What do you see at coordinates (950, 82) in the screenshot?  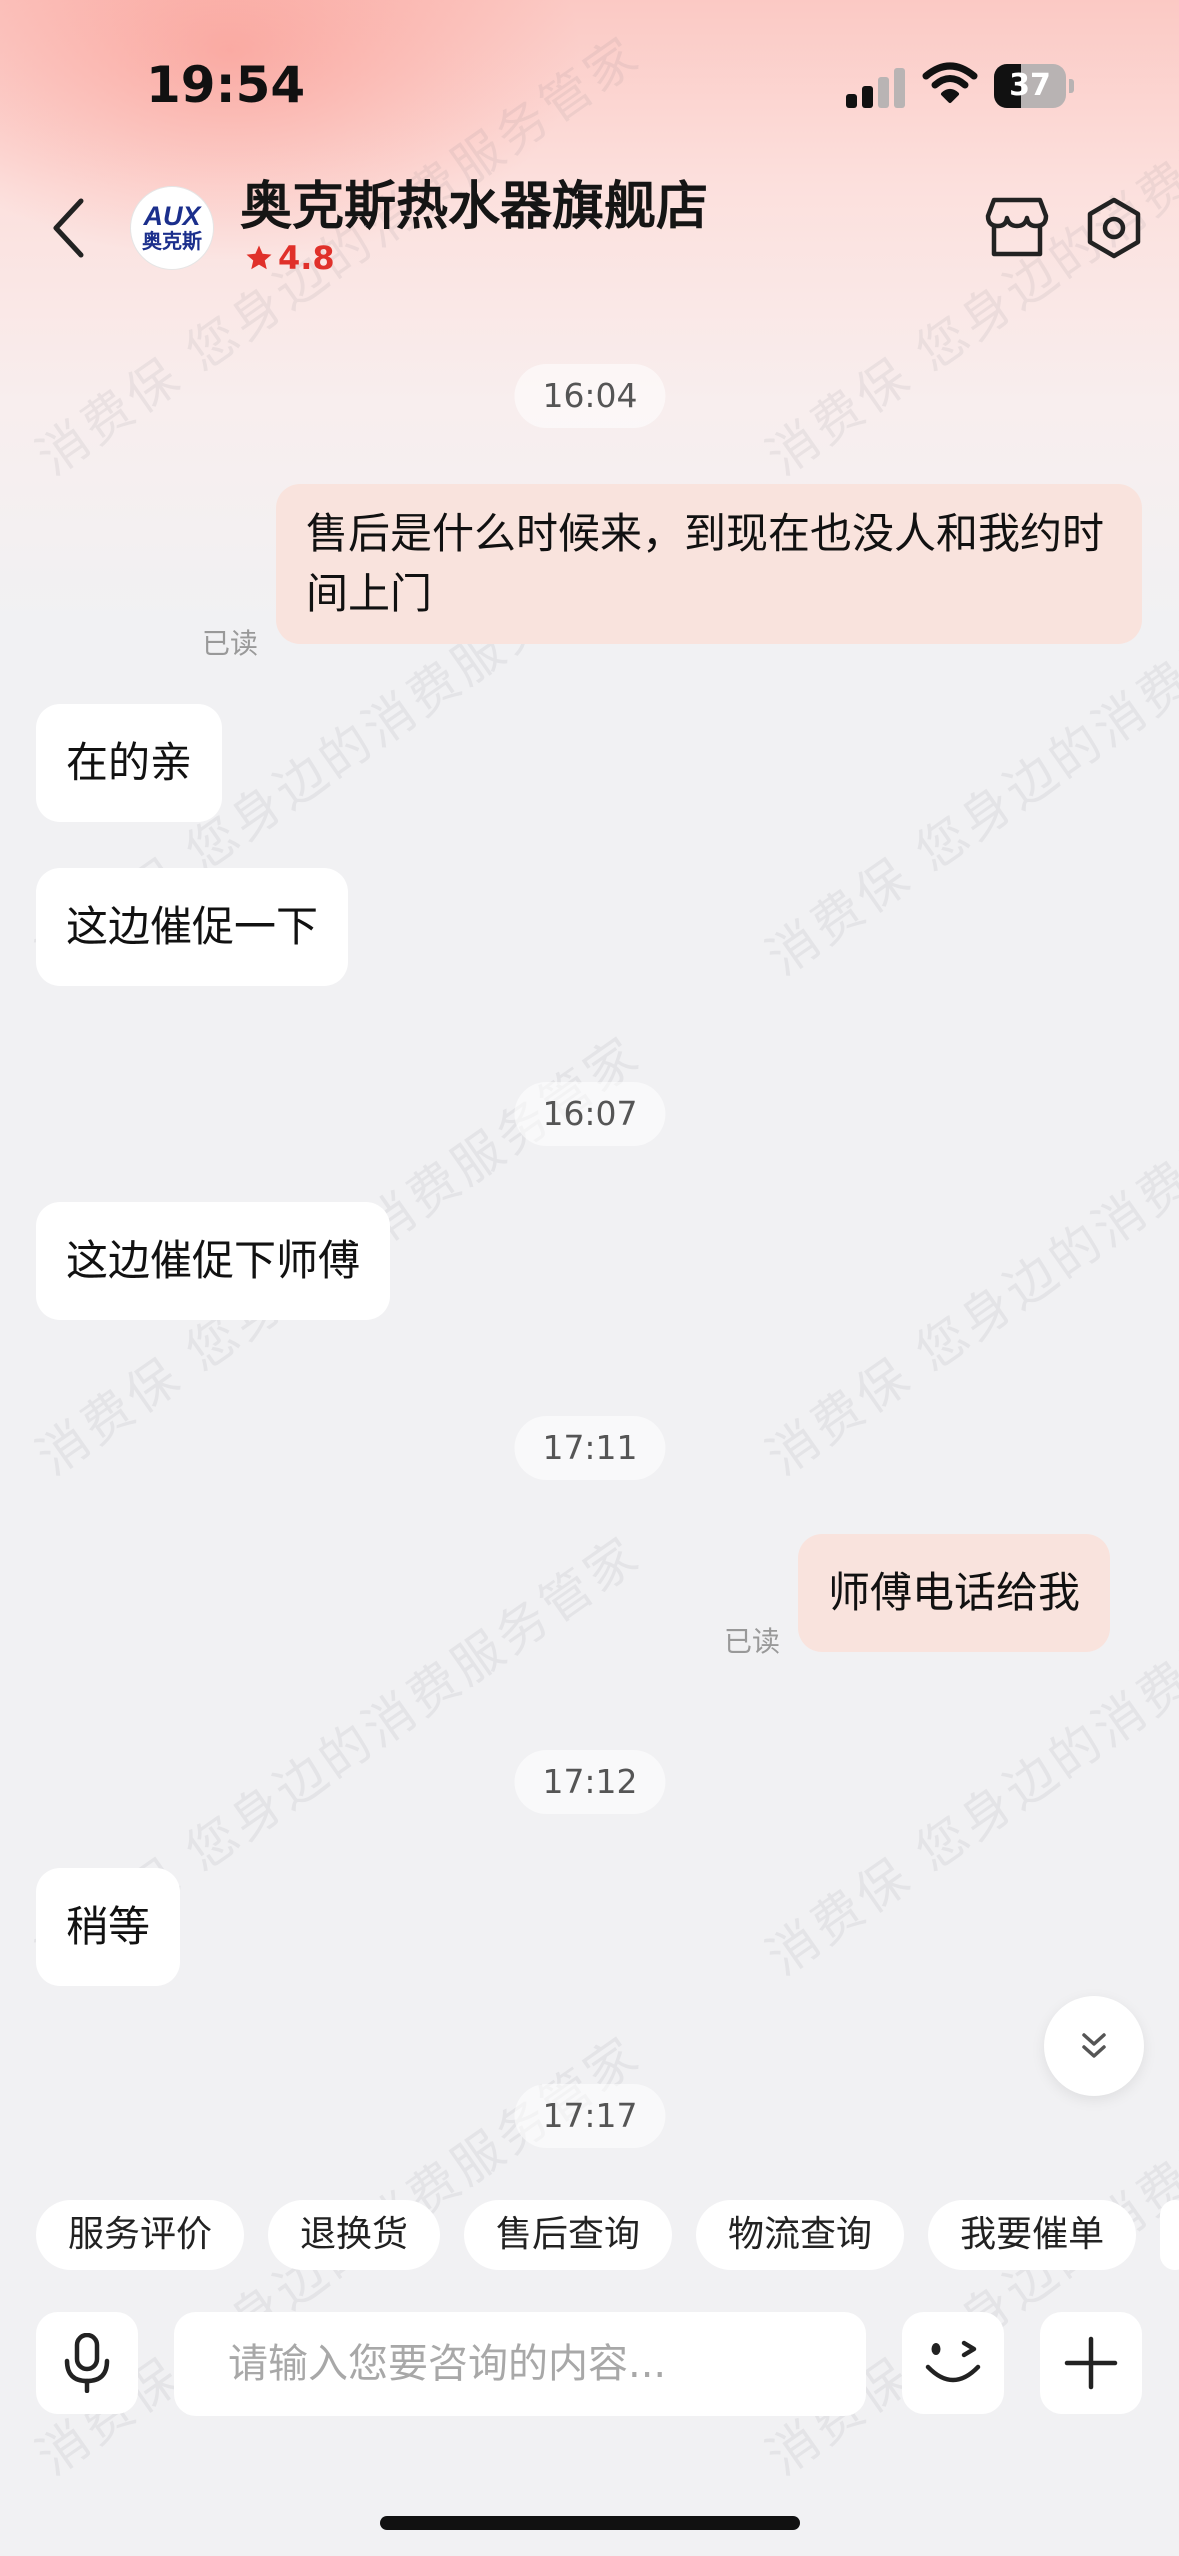 I see `wifi-icon` at bounding box center [950, 82].